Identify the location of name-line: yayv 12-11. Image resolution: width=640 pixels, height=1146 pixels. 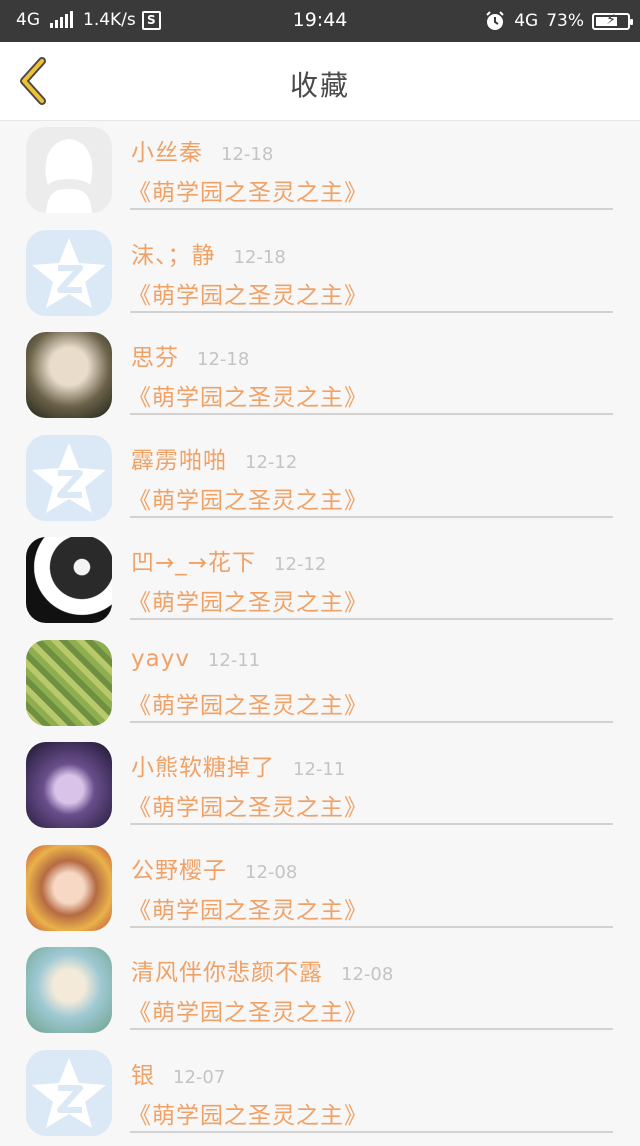
(195, 659).